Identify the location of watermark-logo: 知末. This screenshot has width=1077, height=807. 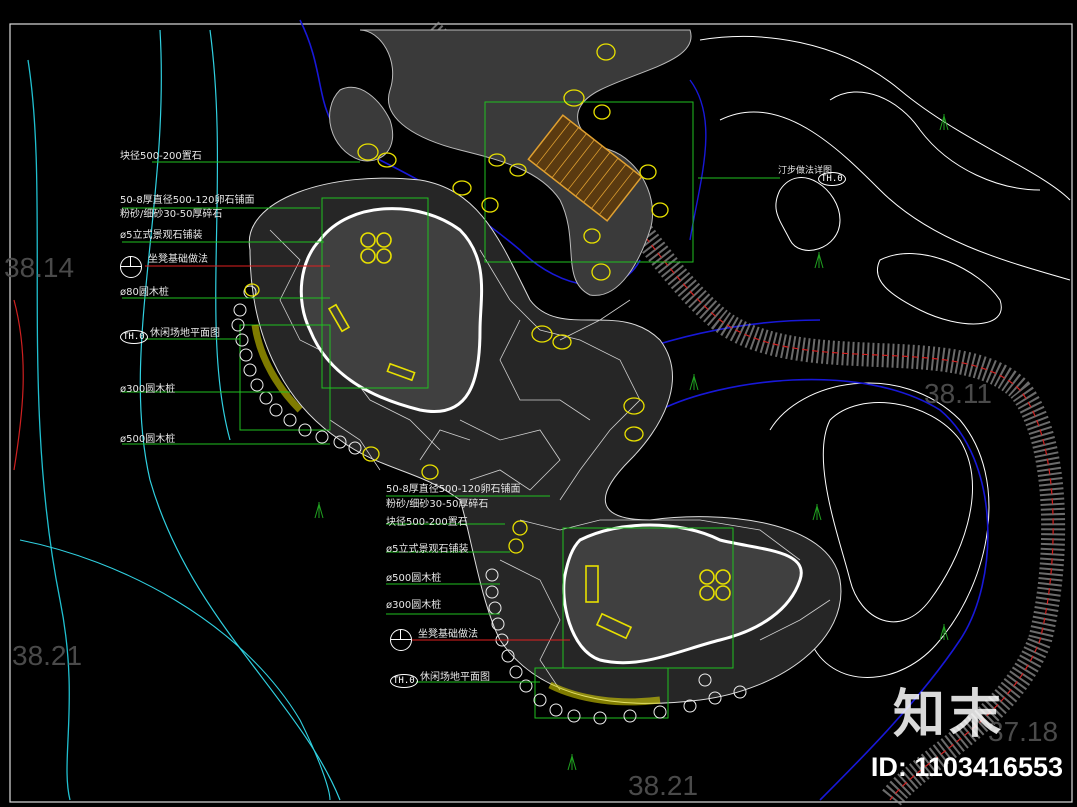
(948, 715).